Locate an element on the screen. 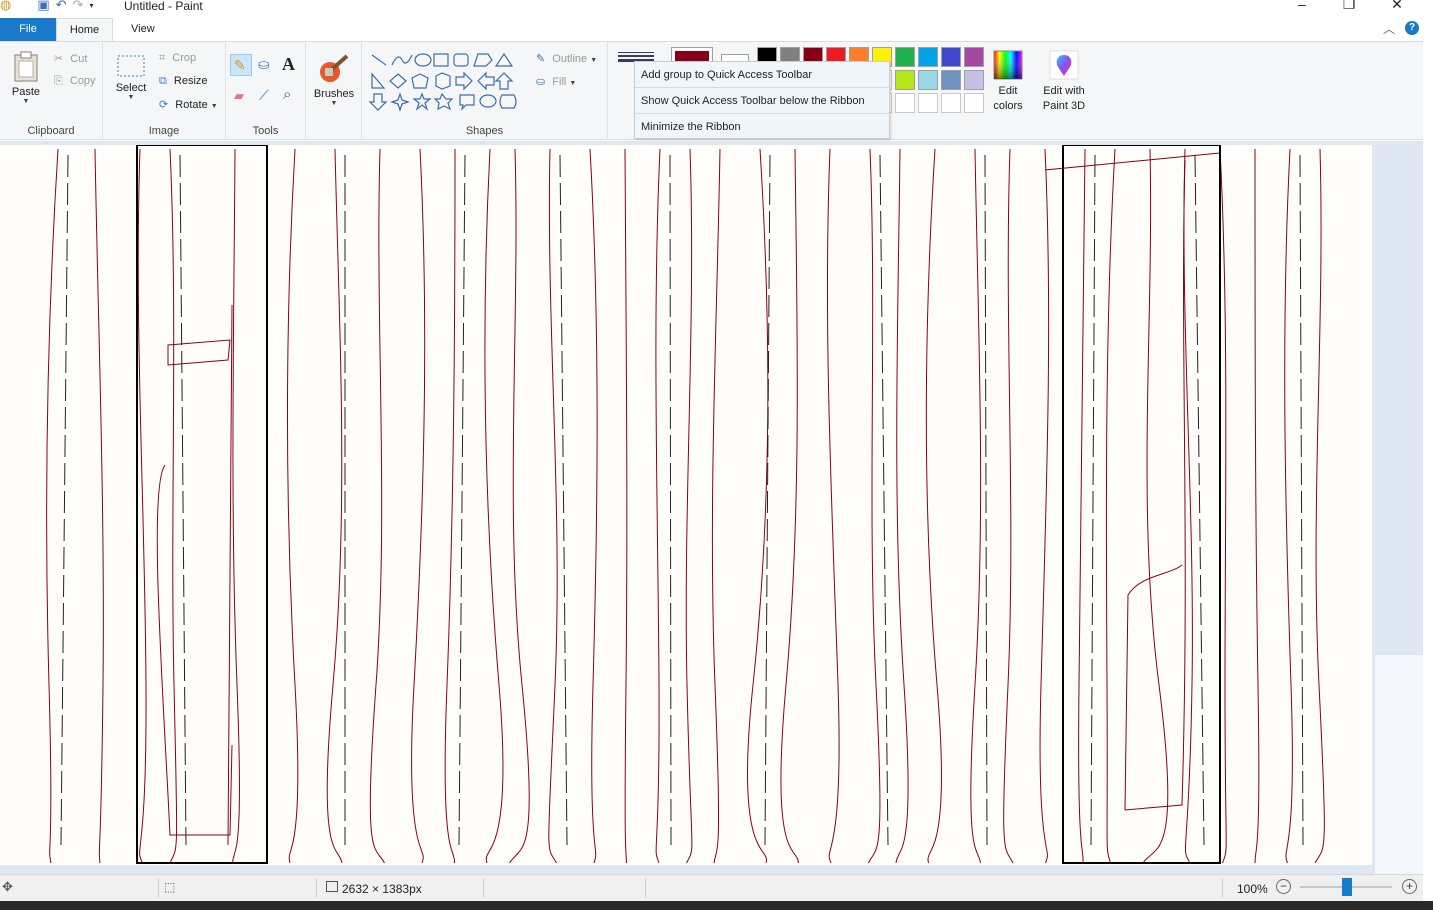  tools-group: ✎ ⛀ A ▰ ⟋ ⌕ Tools is located at coordinates (266, 91).